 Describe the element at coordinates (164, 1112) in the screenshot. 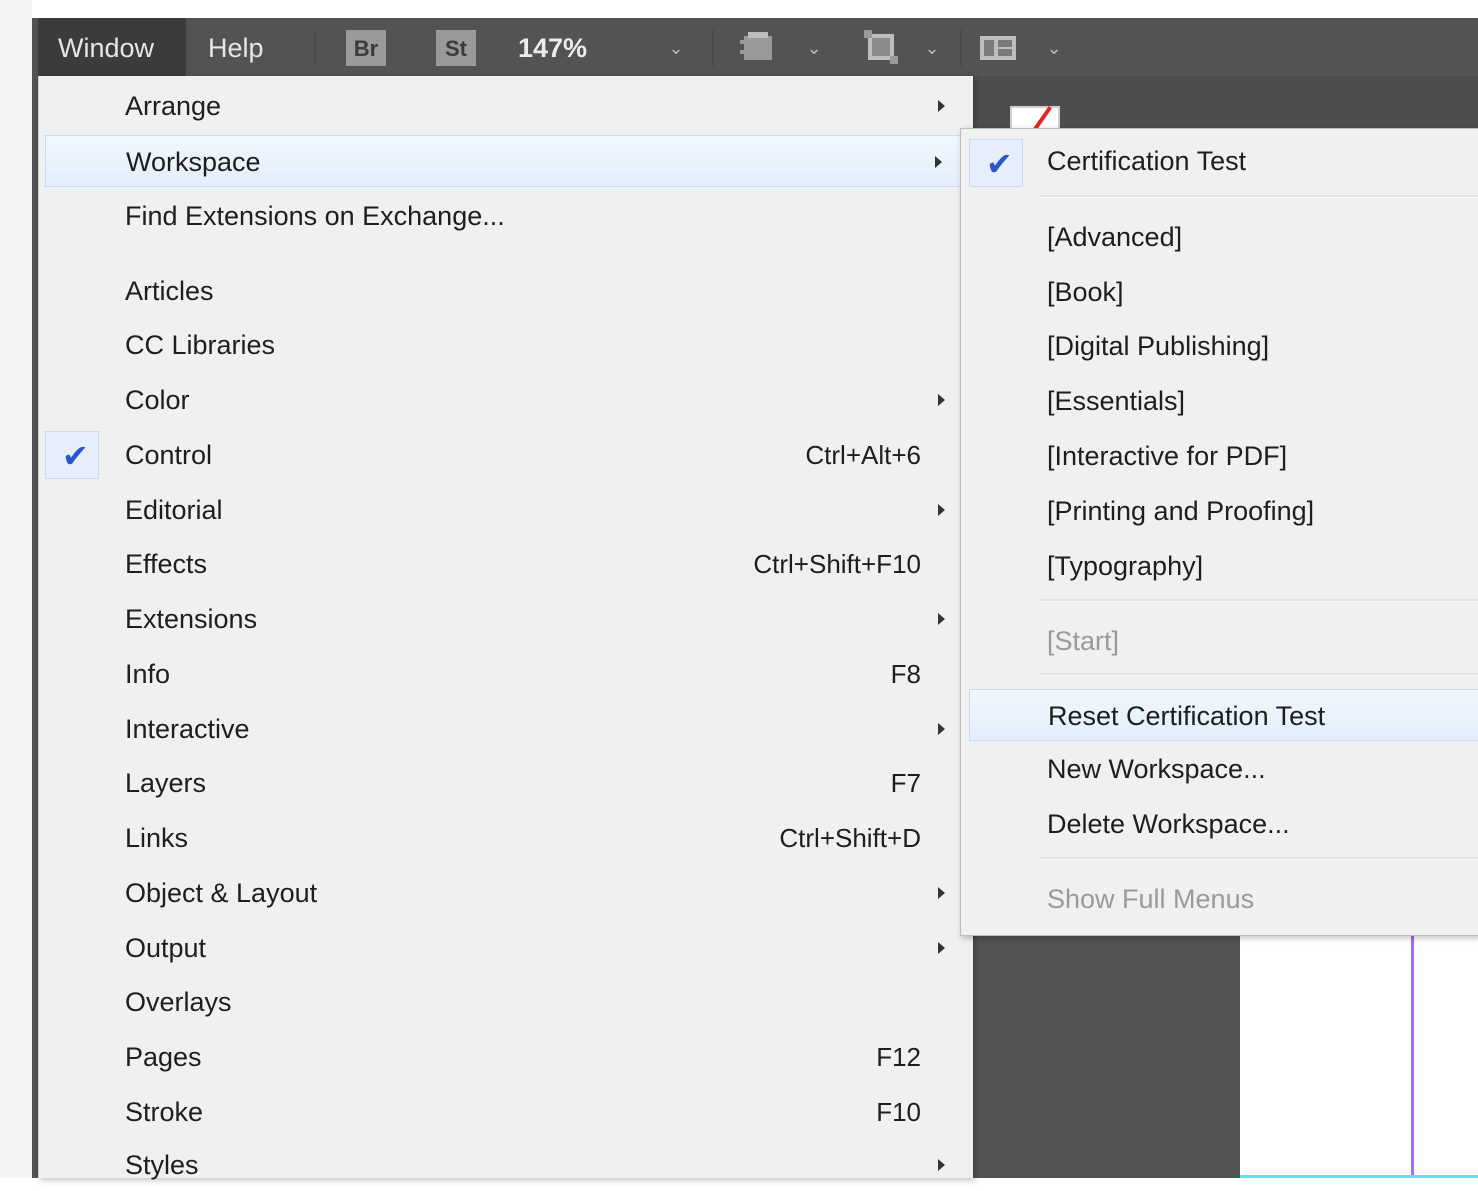

I see `menu-item-label: Stroke` at that location.